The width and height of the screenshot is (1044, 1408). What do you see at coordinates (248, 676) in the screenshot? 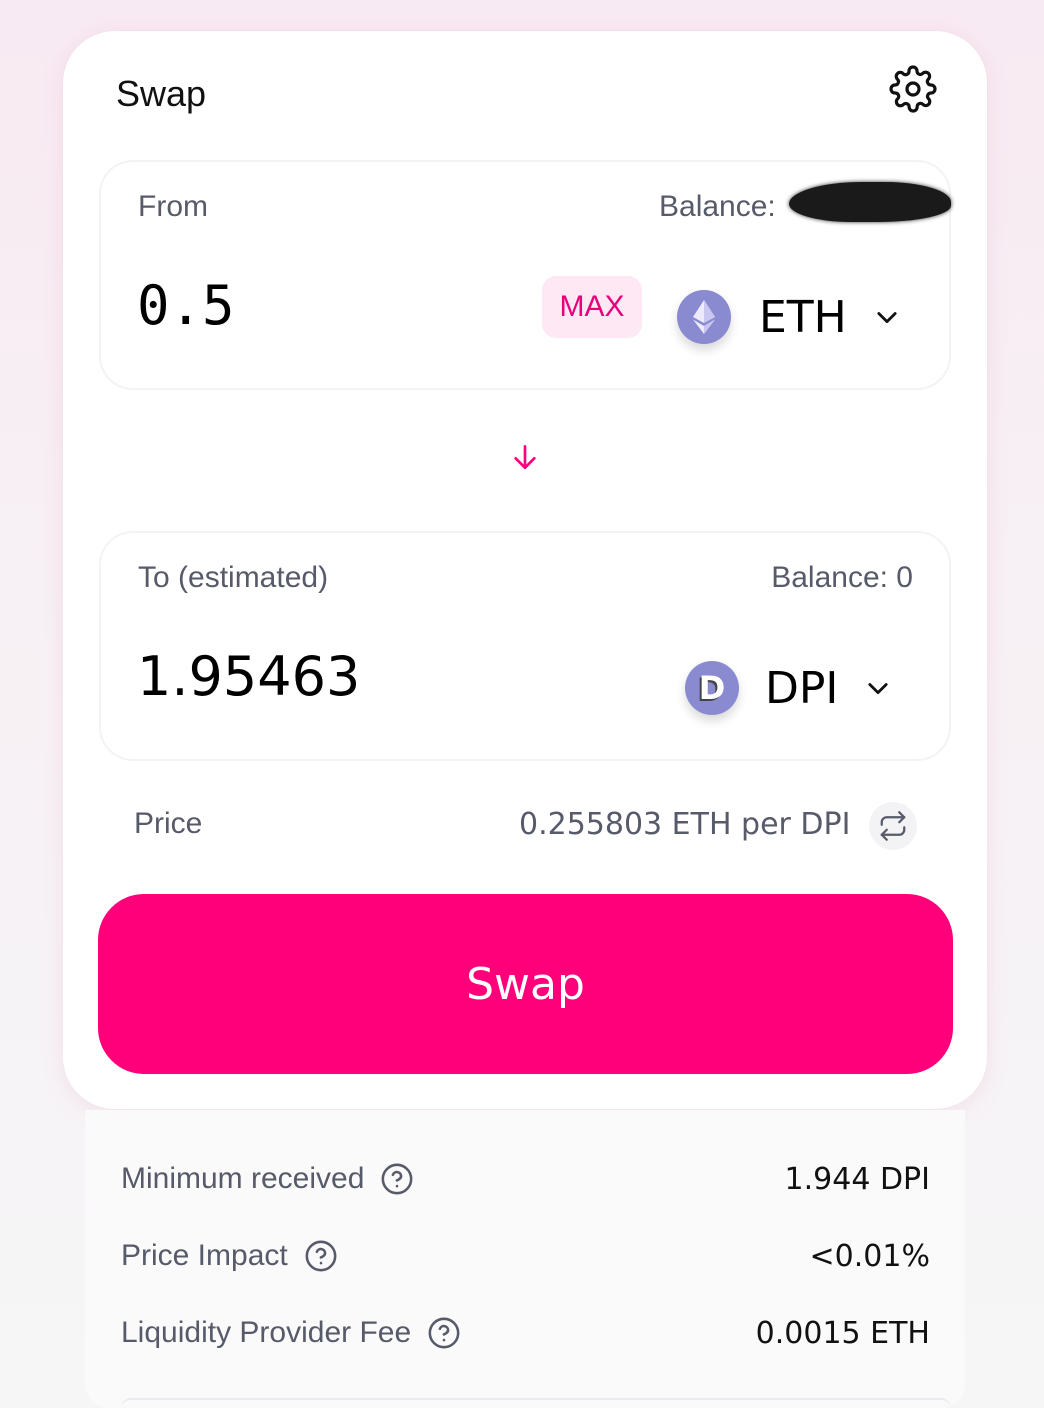
I see `to-amount-input: 1.95463` at bounding box center [248, 676].